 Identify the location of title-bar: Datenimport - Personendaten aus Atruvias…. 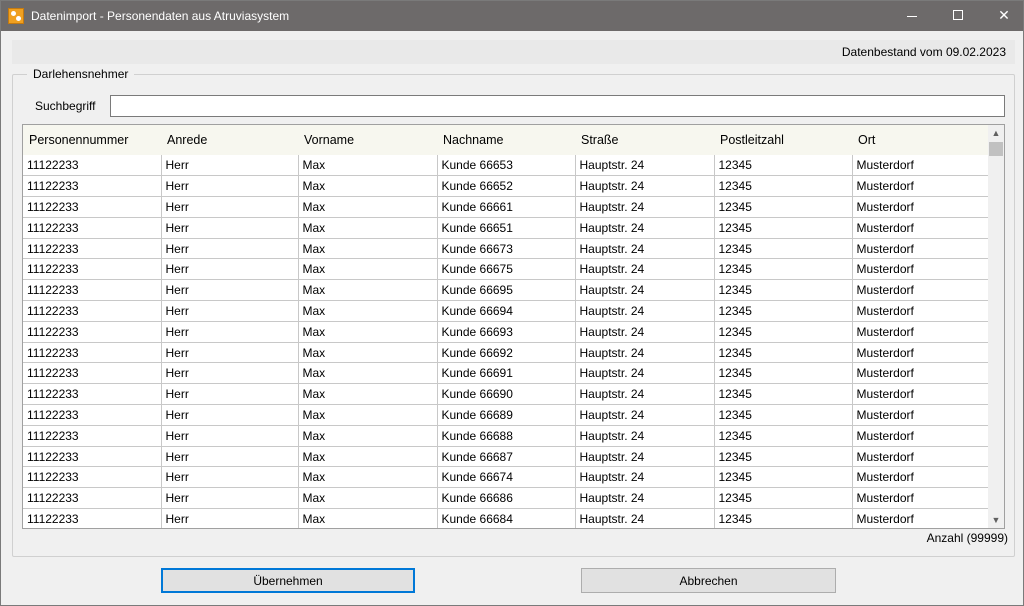
(512, 16).